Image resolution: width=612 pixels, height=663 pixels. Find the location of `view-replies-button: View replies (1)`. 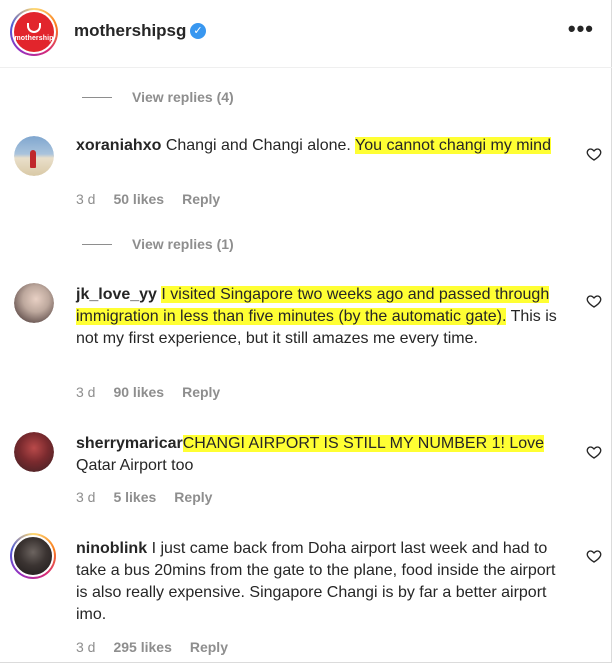

view-replies-button: View replies (1) is located at coordinates (158, 244).